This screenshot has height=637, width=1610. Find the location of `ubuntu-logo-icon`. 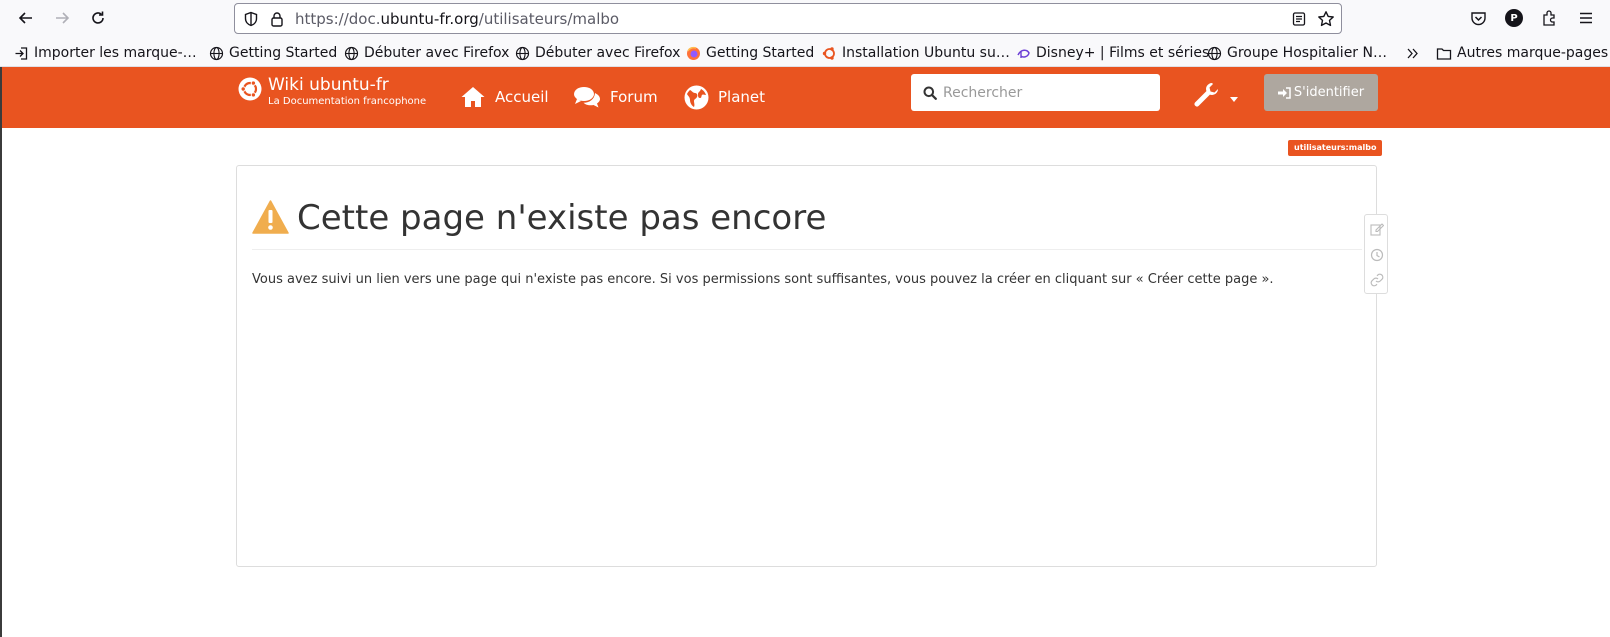

ubuntu-logo-icon is located at coordinates (250, 89).